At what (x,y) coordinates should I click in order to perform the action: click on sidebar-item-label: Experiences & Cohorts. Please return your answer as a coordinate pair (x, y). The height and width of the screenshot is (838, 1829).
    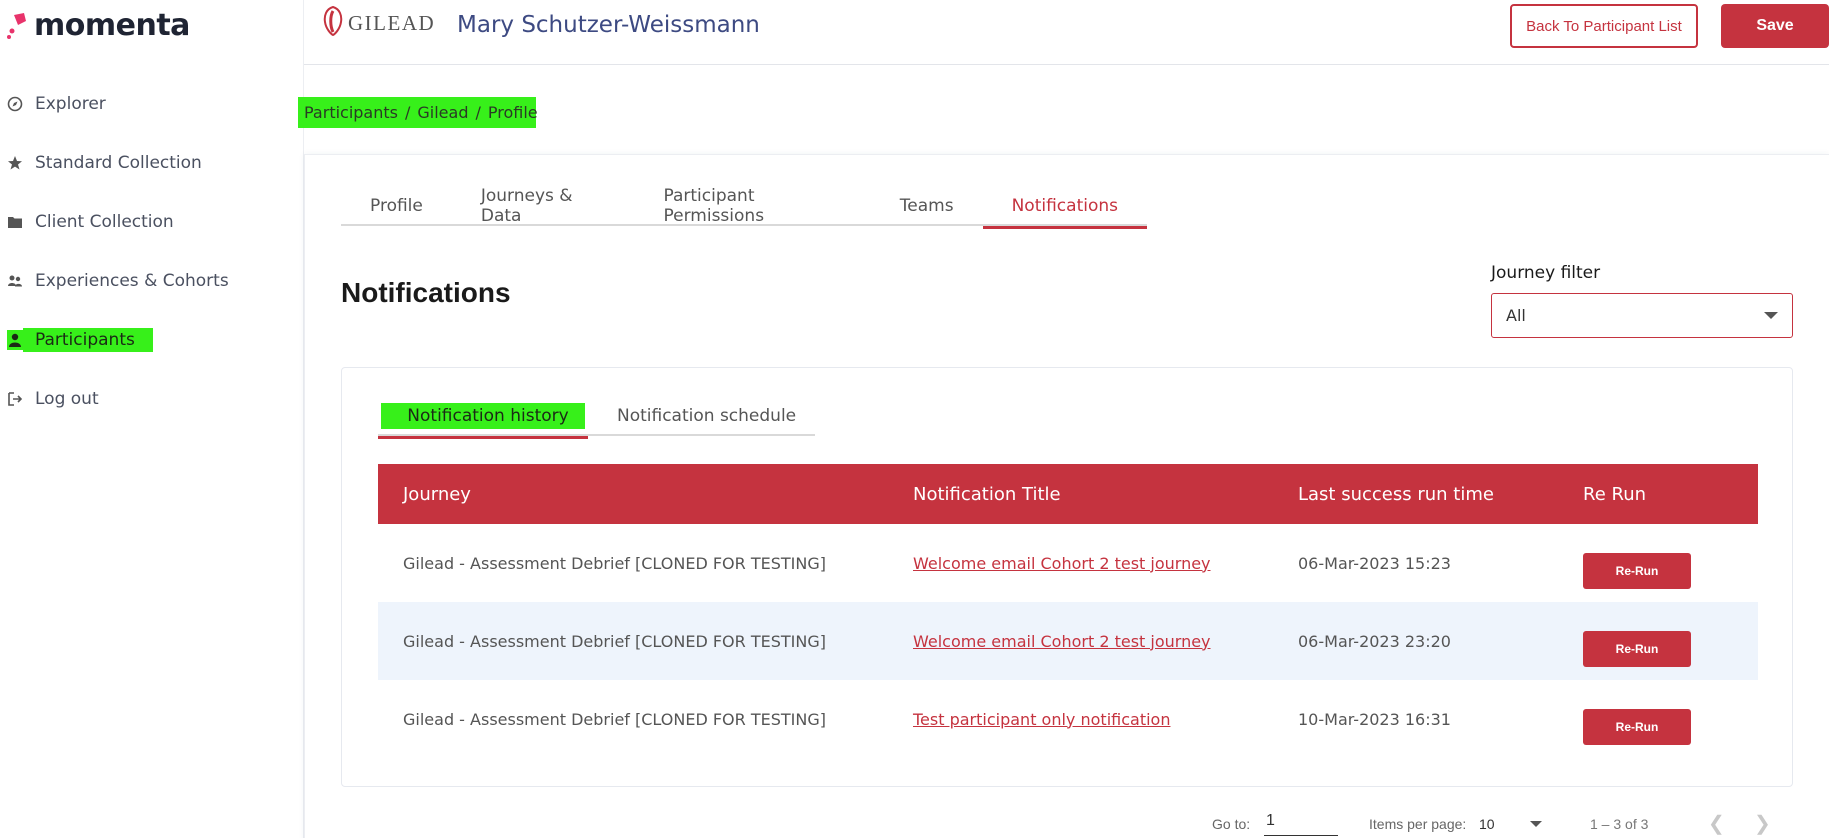
    Looking at the image, I should click on (132, 280).